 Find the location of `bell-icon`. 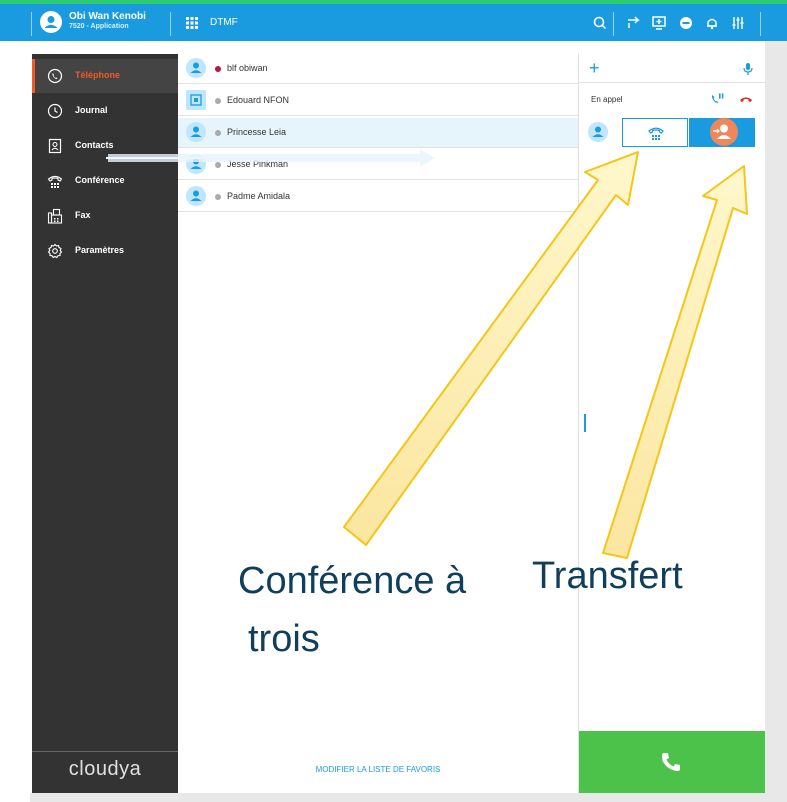

bell-icon is located at coordinates (712, 23).